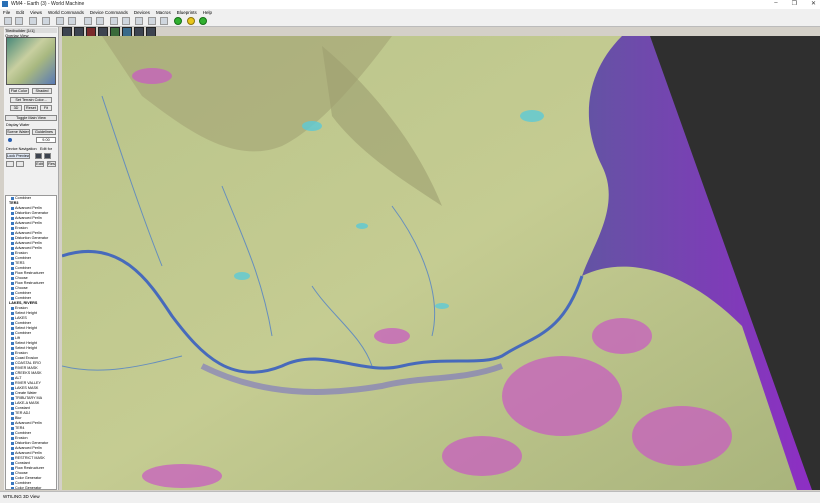 The image size is (820, 503). Describe the element at coordinates (109, 32) in the screenshot. I see `viewport-toolbar` at that location.